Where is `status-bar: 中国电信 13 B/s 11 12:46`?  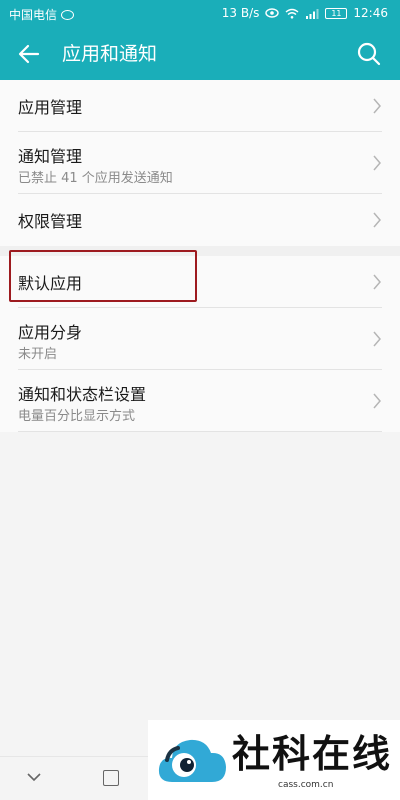 status-bar: 中国电信 13 B/s 11 12:46 is located at coordinates (200, 14).